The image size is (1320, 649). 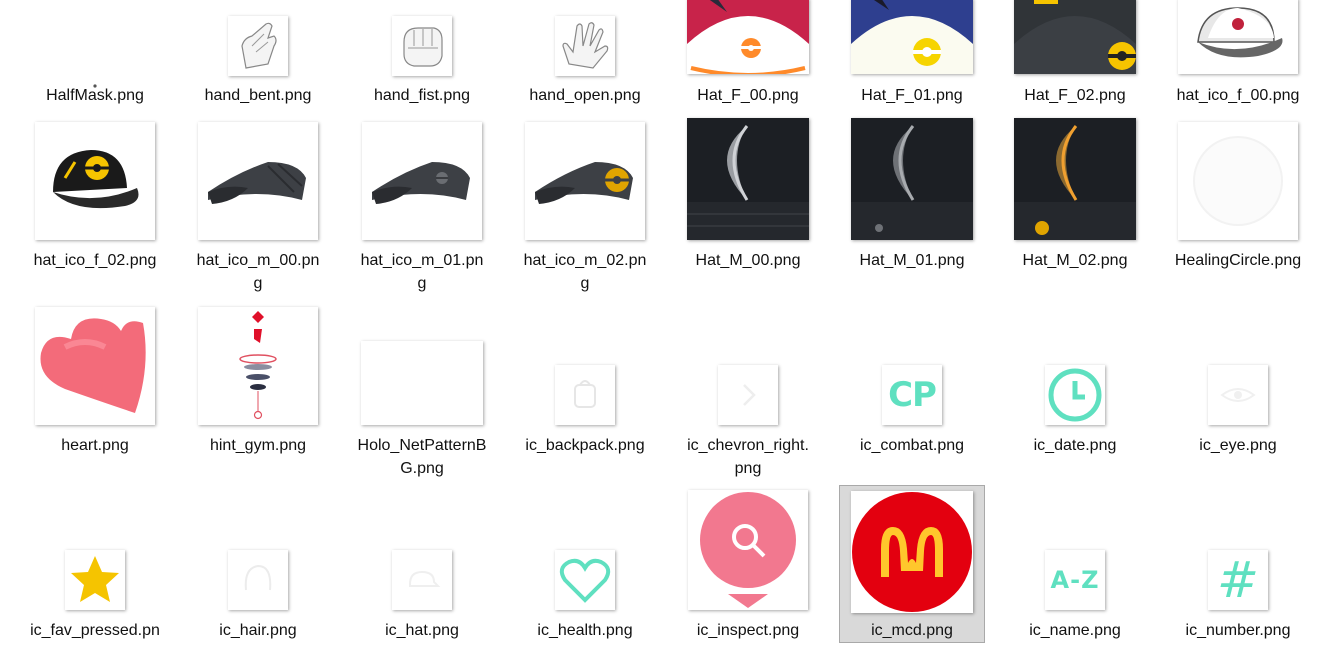 What do you see at coordinates (912, 445) in the screenshot?
I see `file-name: ic_combat.png` at bounding box center [912, 445].